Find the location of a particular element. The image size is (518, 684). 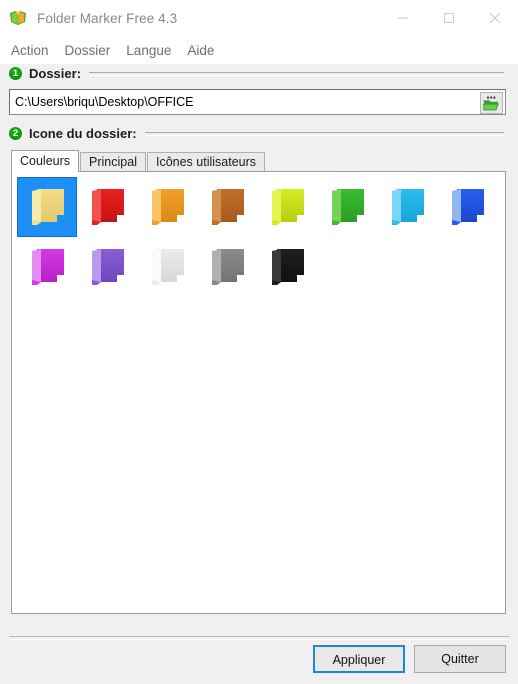

folder-swatch-yellow is located at coordinates (47, 207).